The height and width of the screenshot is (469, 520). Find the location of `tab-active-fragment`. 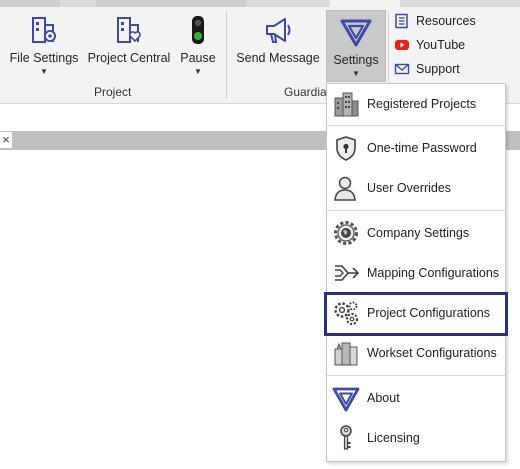

tab-active-fragment is located at coordinates (365, 3).